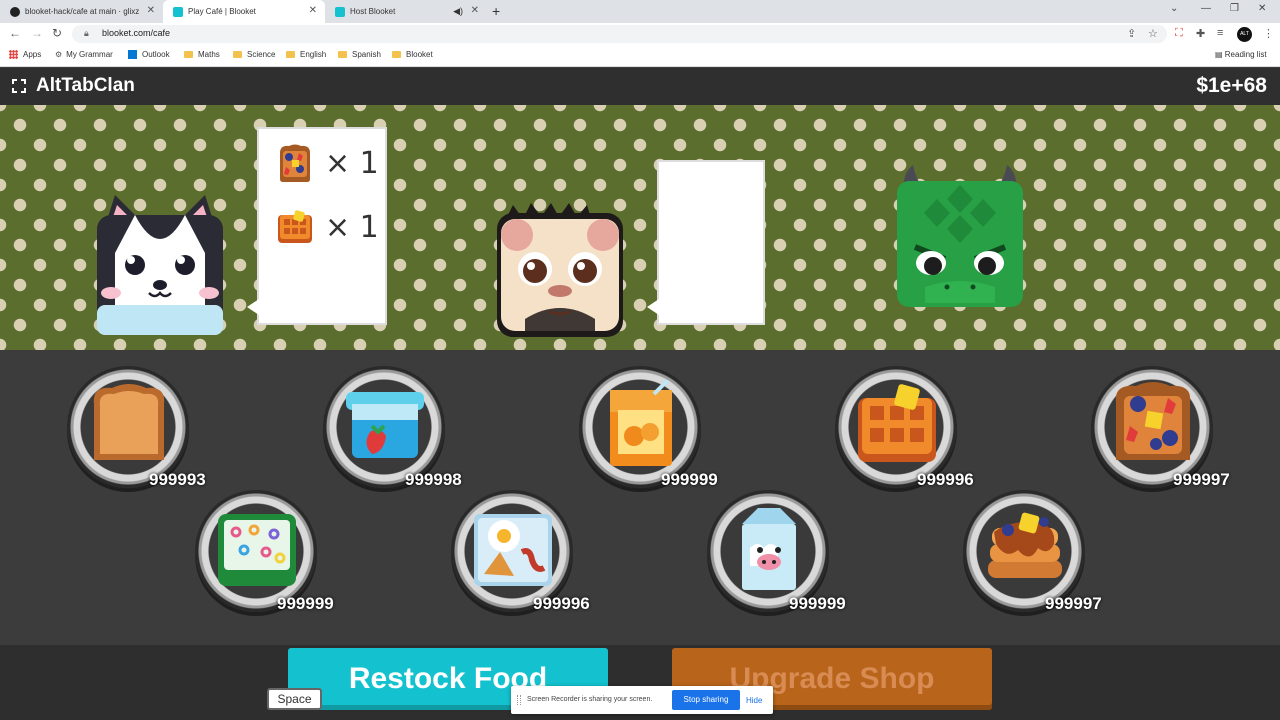 The height and width of the screenshot is (720, 1280). Describe the element at coordinates (1245, 54) in the screenshot. I see `reading-list-label: Reading list` at that location.